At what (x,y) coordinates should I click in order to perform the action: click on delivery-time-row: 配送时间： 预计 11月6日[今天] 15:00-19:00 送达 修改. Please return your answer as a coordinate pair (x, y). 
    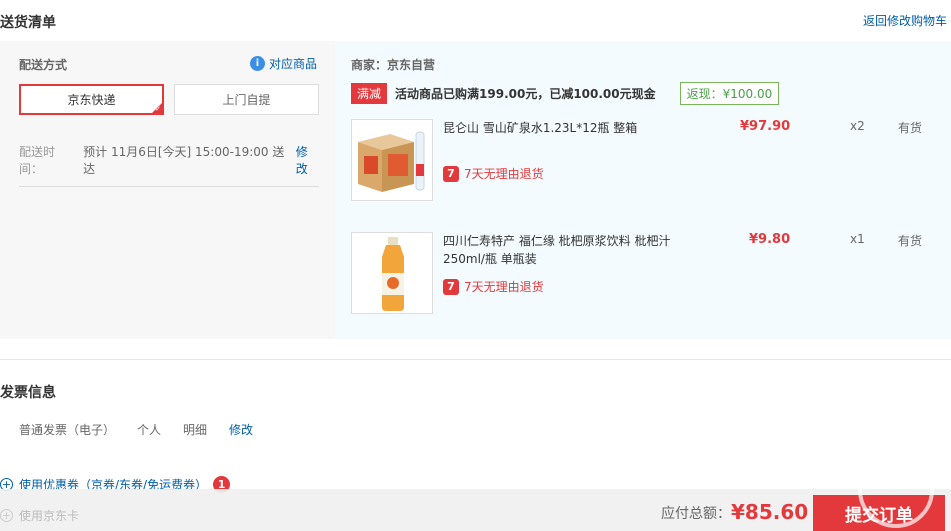
    Looking at the image, I should click on (169, 165).